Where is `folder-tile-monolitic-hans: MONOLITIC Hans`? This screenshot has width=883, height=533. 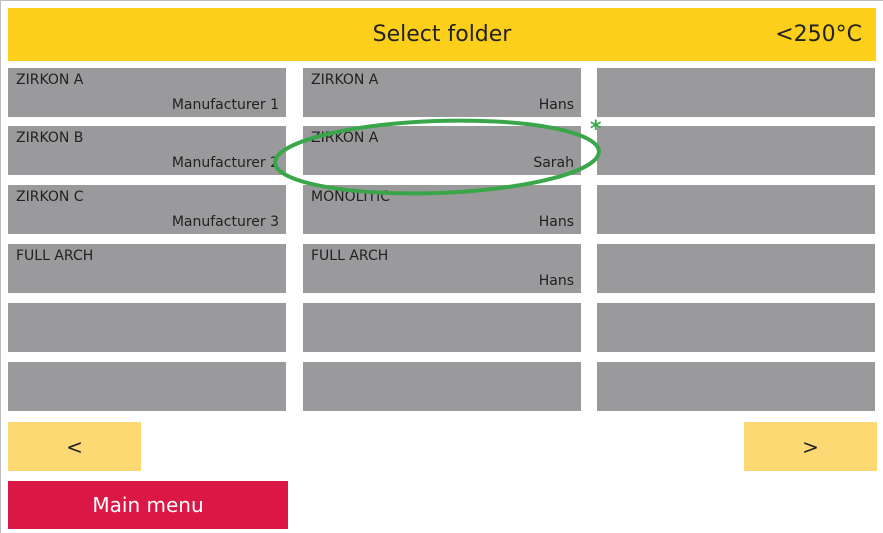
folder-tile-monolitic-hans: MONOLITIC Hans is located at coordinates (442, 209).